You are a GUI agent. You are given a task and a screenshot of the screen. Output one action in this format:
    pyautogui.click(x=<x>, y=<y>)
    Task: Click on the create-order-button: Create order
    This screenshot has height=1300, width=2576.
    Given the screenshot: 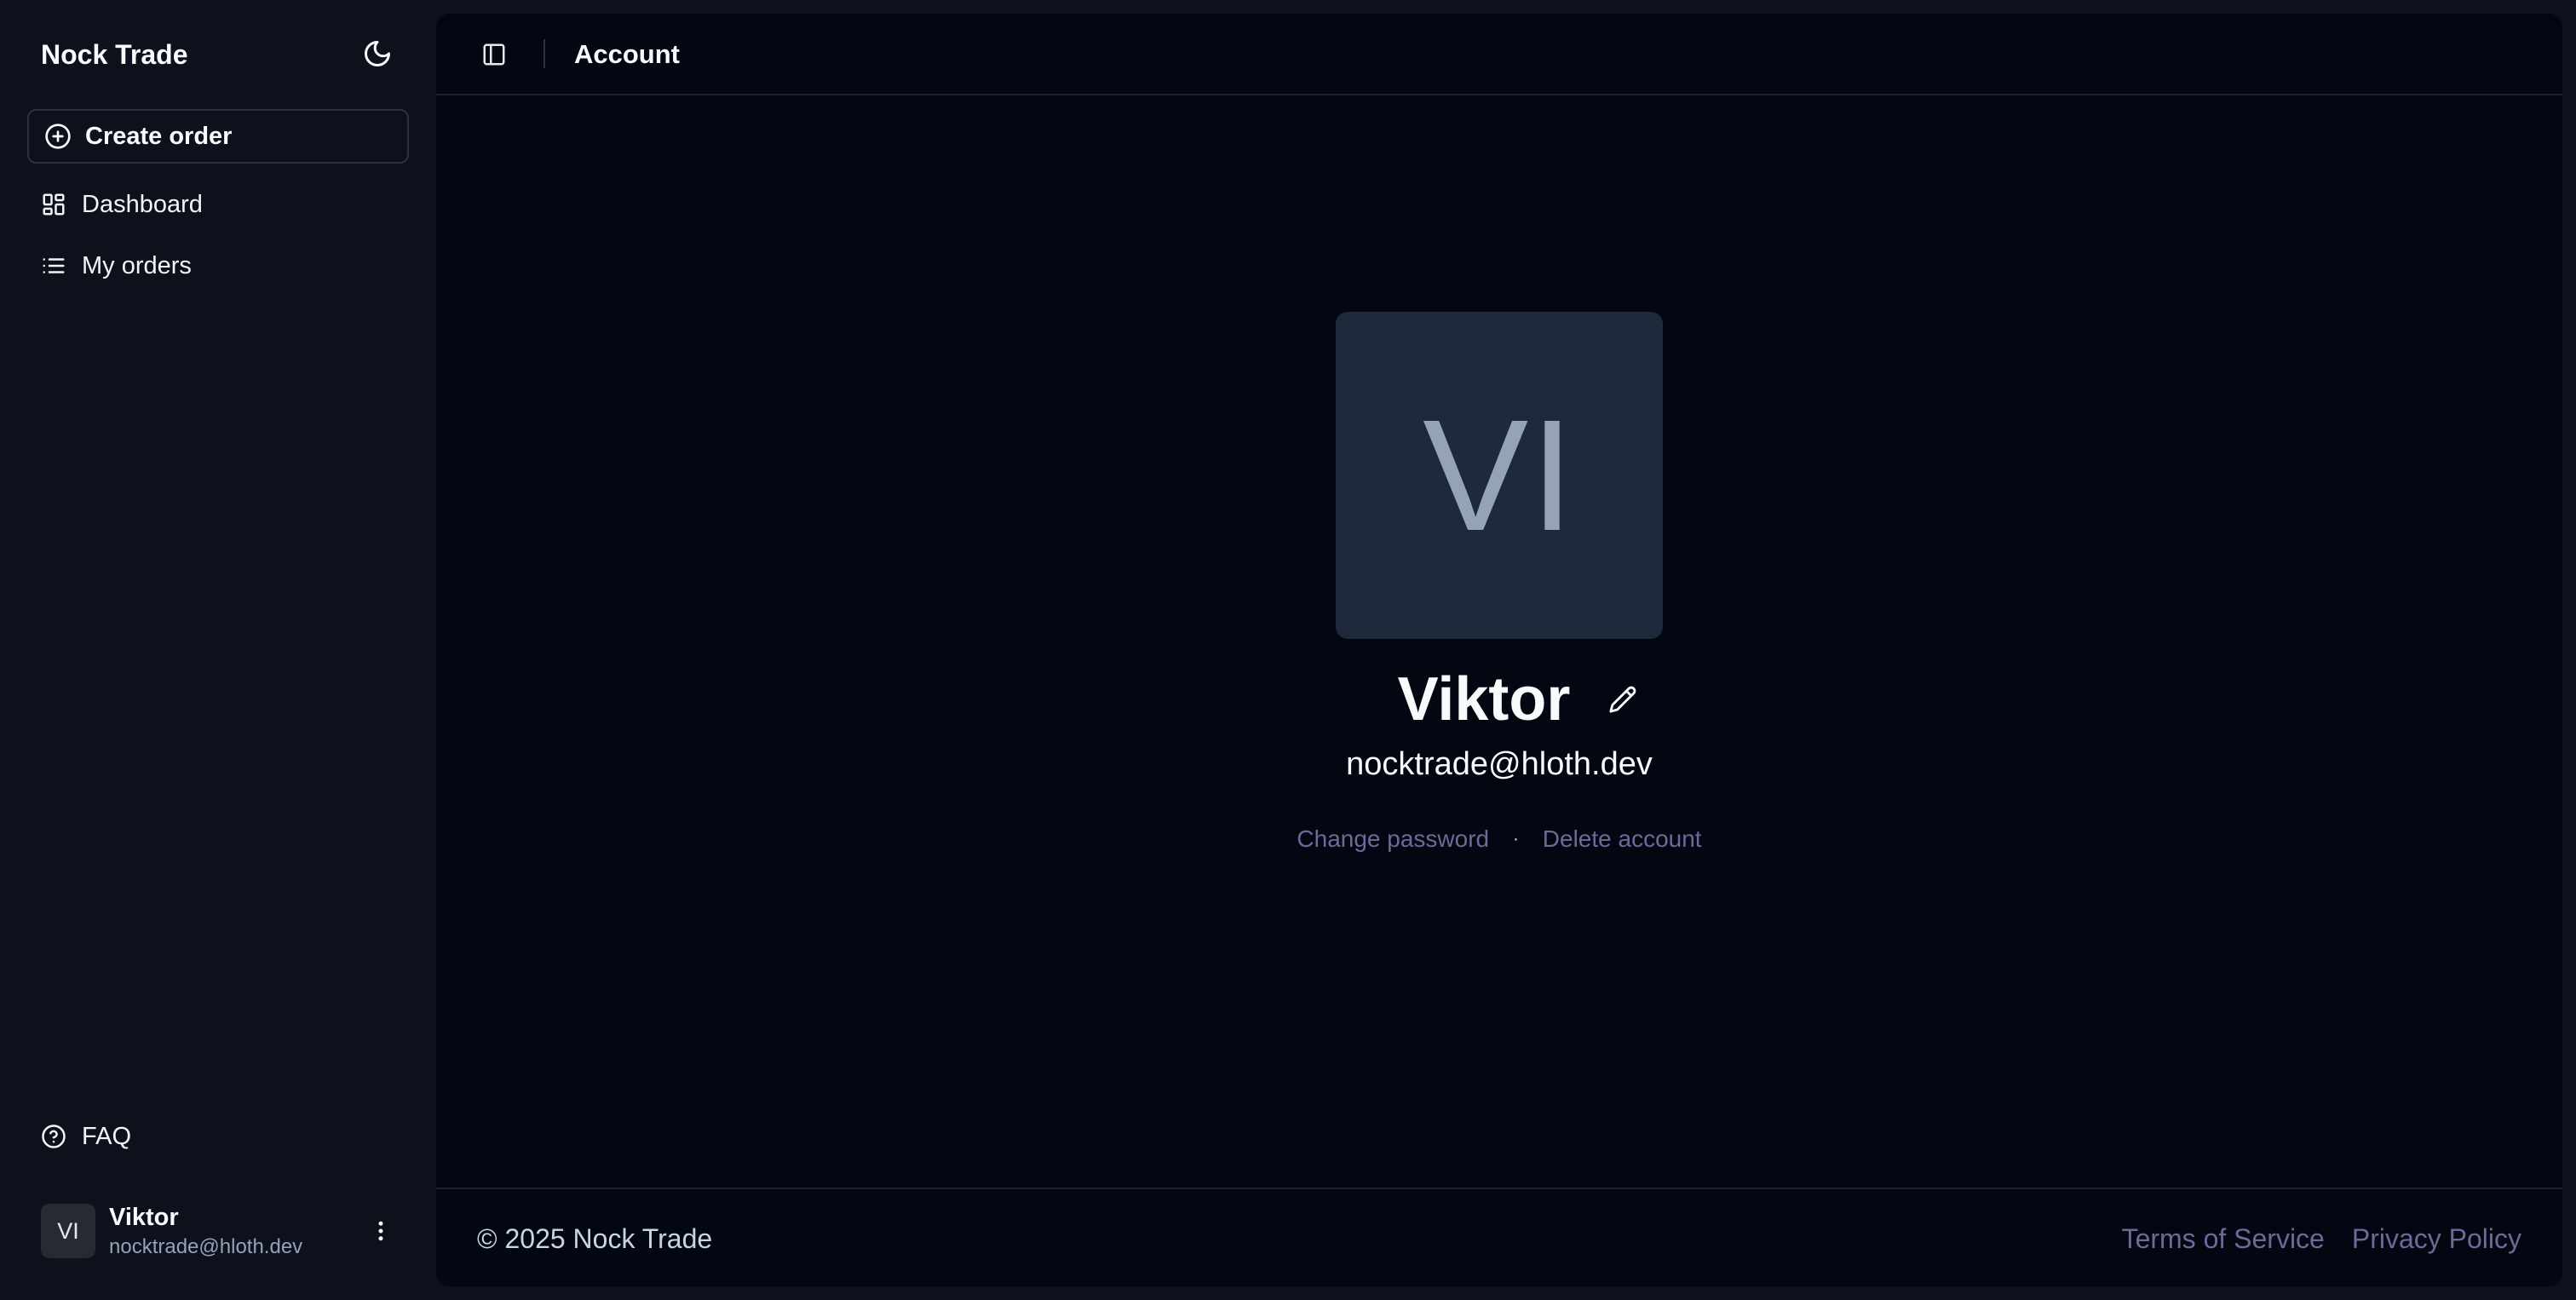 What is the action you would take?
    pyautogui.click(x=218, y=136)
    